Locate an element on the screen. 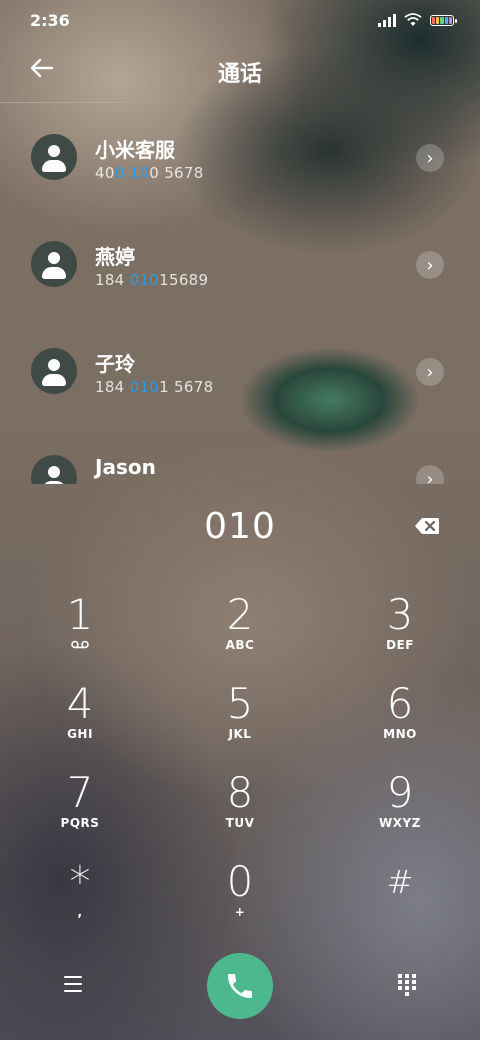 The height and width of the screenshot is (1040, 480). status-bar: 2:36 is located at coordinates (240, 20).